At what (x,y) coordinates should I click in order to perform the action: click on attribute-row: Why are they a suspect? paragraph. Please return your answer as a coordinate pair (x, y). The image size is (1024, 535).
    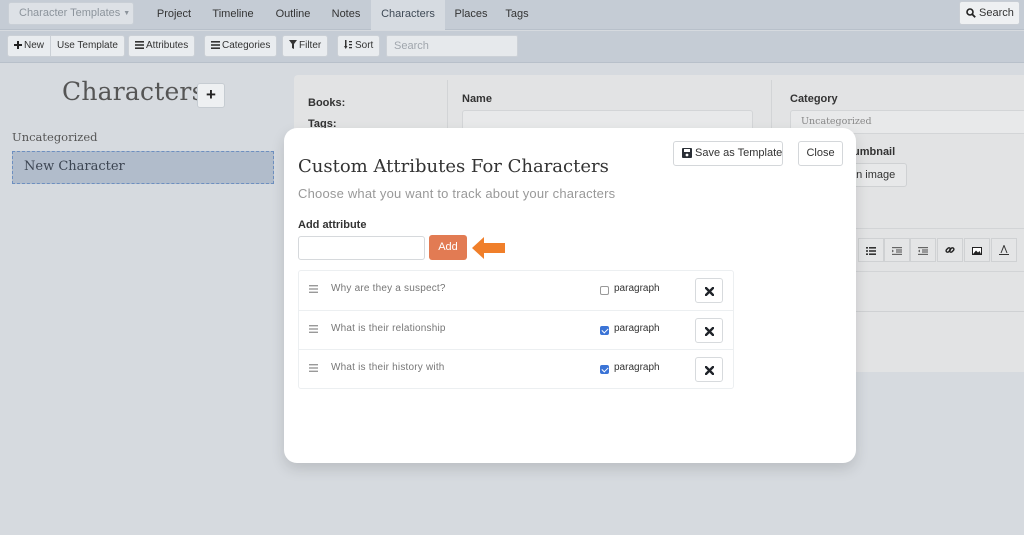
    Looking at the image, I should click on (516, 290).